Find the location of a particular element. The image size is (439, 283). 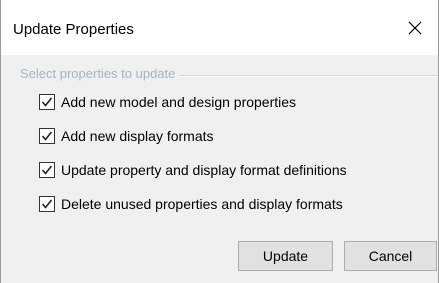

group-box-header: Select properties to update is located at coordinates (229, 74).